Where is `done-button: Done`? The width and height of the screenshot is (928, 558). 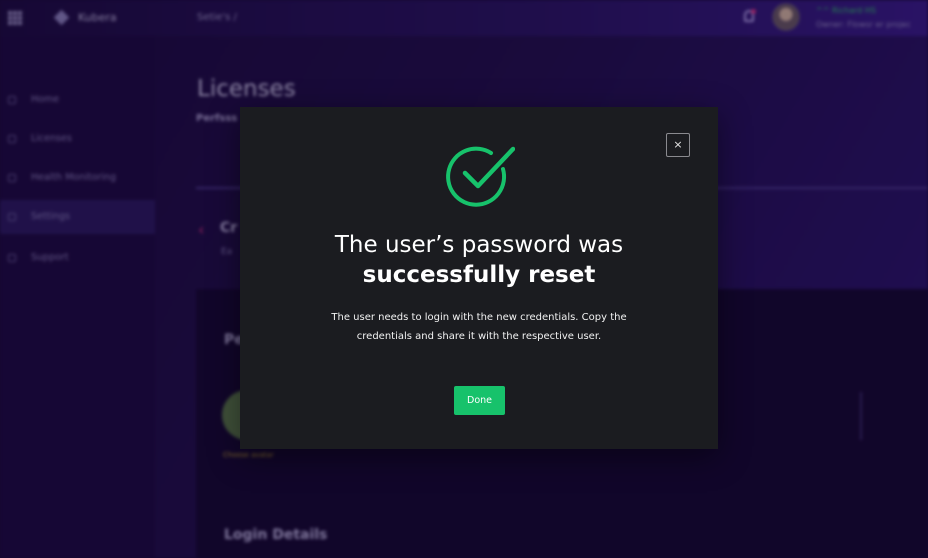
done-button: Done is located at coordinates (479, 400).